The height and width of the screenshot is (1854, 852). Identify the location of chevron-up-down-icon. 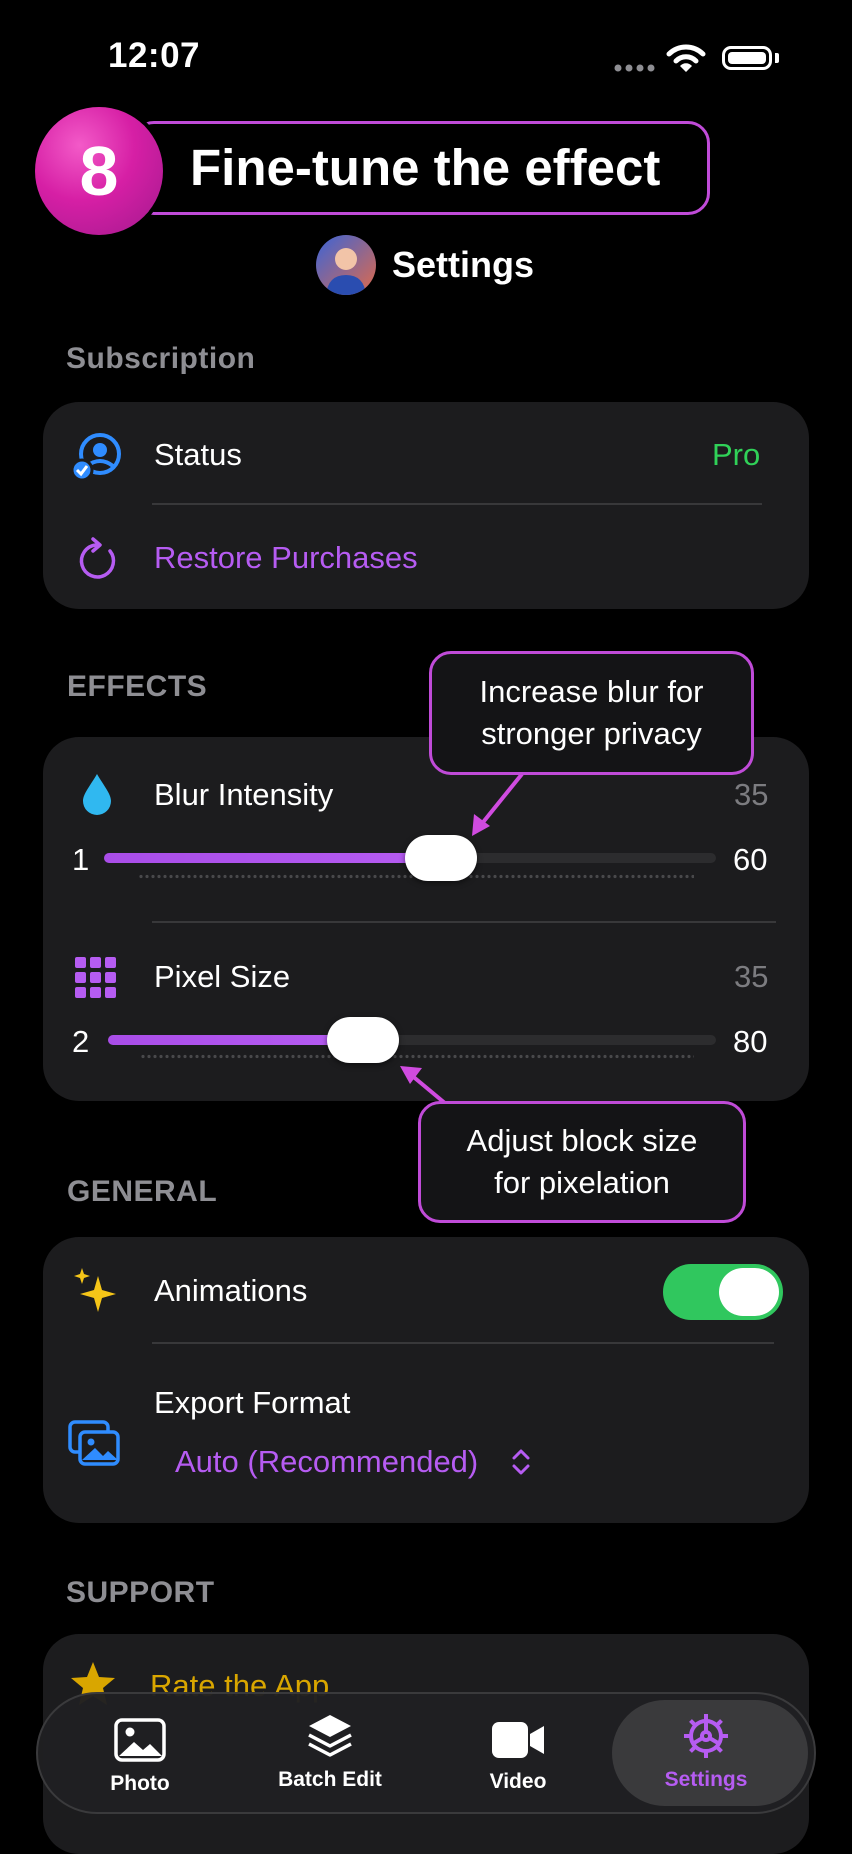
(521, 1462).